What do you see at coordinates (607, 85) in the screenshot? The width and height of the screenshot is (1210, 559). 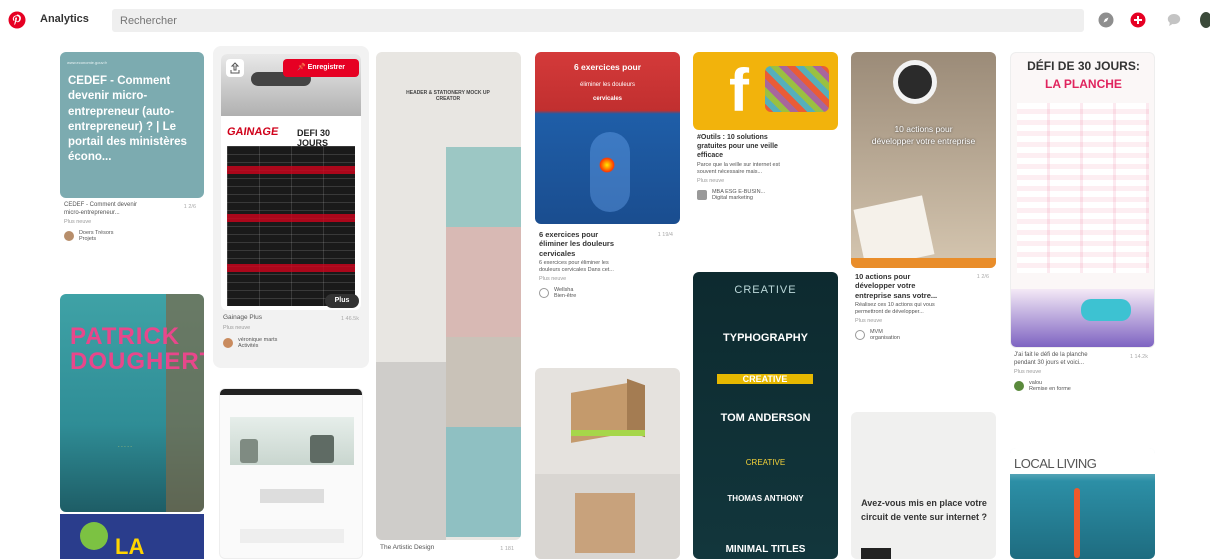 I see `pin-image-line2: éliminer les douleurs` at bounding box center [607, 85].